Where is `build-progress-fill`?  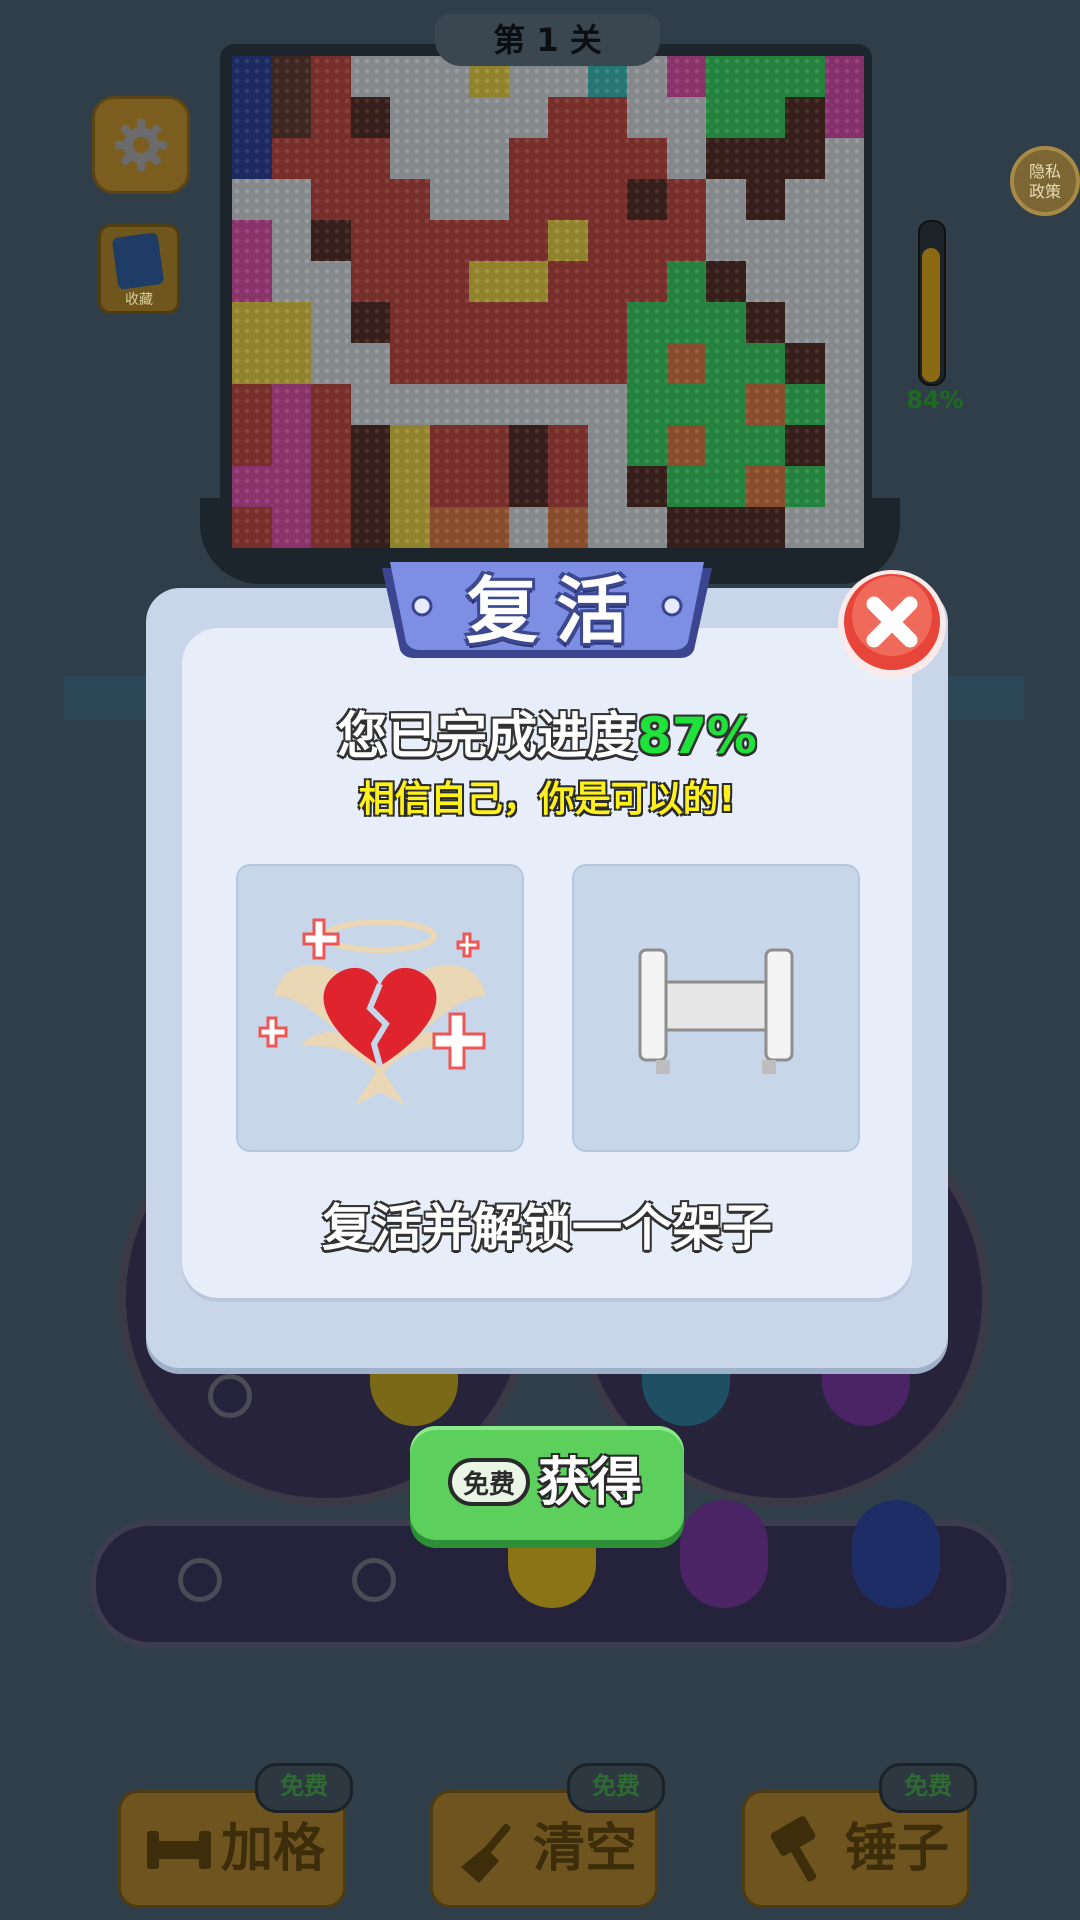 build-progress-fill is located at coordinates (931, 315).